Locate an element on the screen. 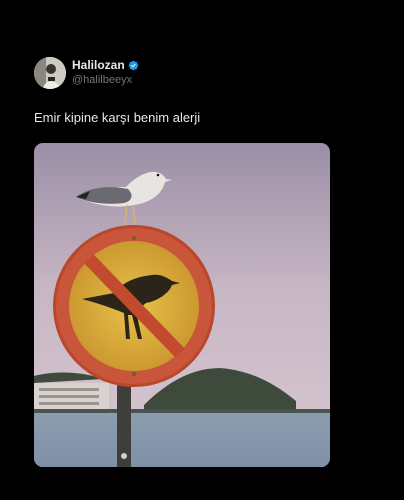 Image resolution: width=404 pixels, height=500 pixels. verified-badge-icon is located at coordinates (133, 65).